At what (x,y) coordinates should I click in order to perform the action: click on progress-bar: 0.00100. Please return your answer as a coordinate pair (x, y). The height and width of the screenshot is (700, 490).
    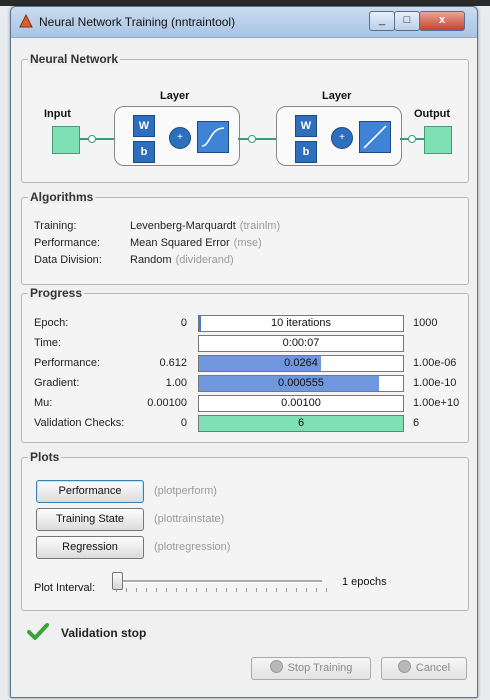
    Looking at the image, I should click on (301, 403).